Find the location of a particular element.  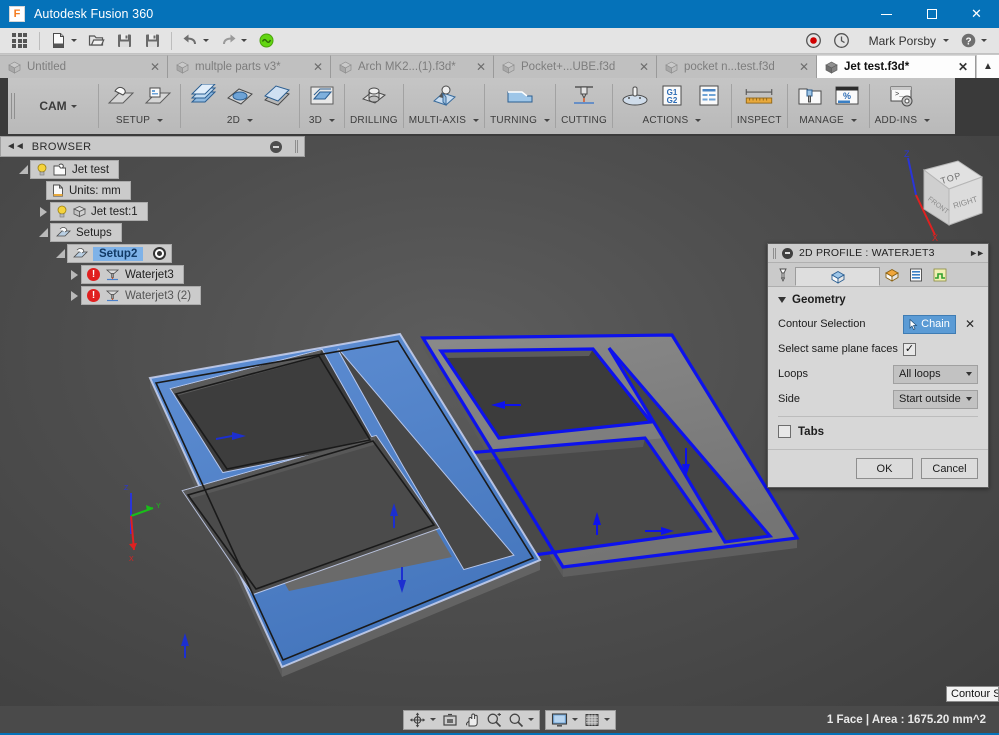

ribbon-group-label-inspect: INSPECT is located at coordinates (759, 120).